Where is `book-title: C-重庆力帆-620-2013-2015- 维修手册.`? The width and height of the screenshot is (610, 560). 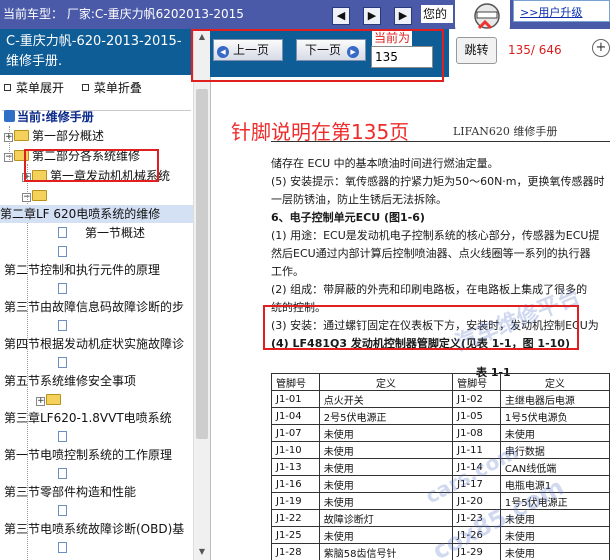 book-title: C-重庆力帆-620-2013-2015- 维修手册. is located at coordinates (96, 52).